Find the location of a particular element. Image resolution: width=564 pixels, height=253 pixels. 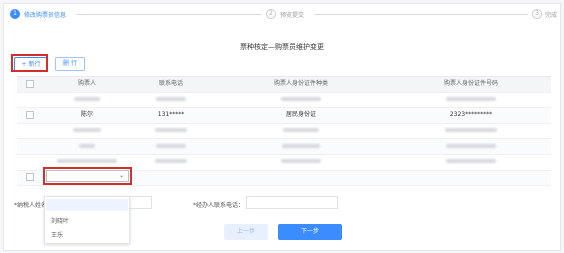

tax-person-label: *纳税人姓名 is located at coordinates (31, 205).